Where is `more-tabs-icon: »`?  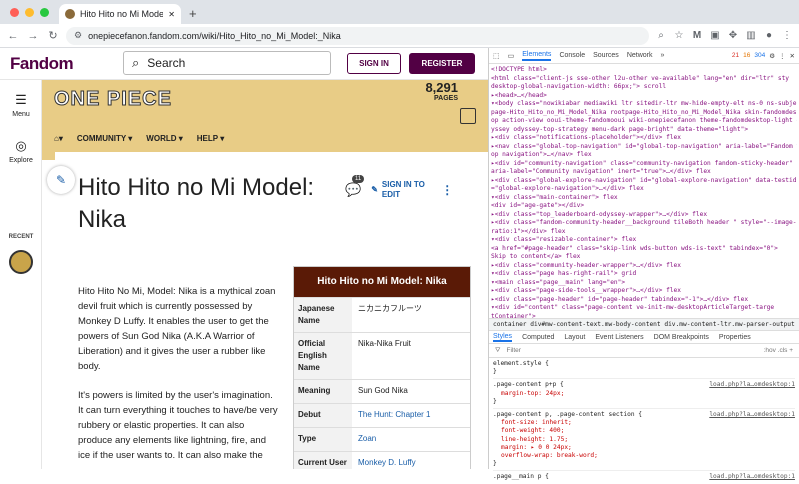
more-tabs-icon: » is located at coordinates (663, 55).